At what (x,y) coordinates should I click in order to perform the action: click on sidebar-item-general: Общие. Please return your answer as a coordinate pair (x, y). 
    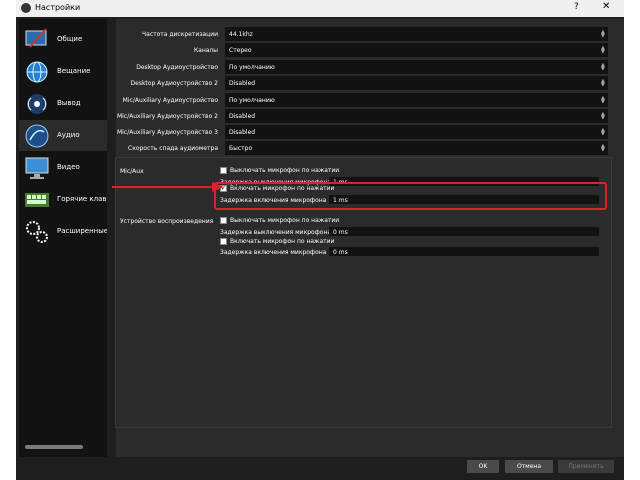
    Looking at the image, I should click on (63, 39).